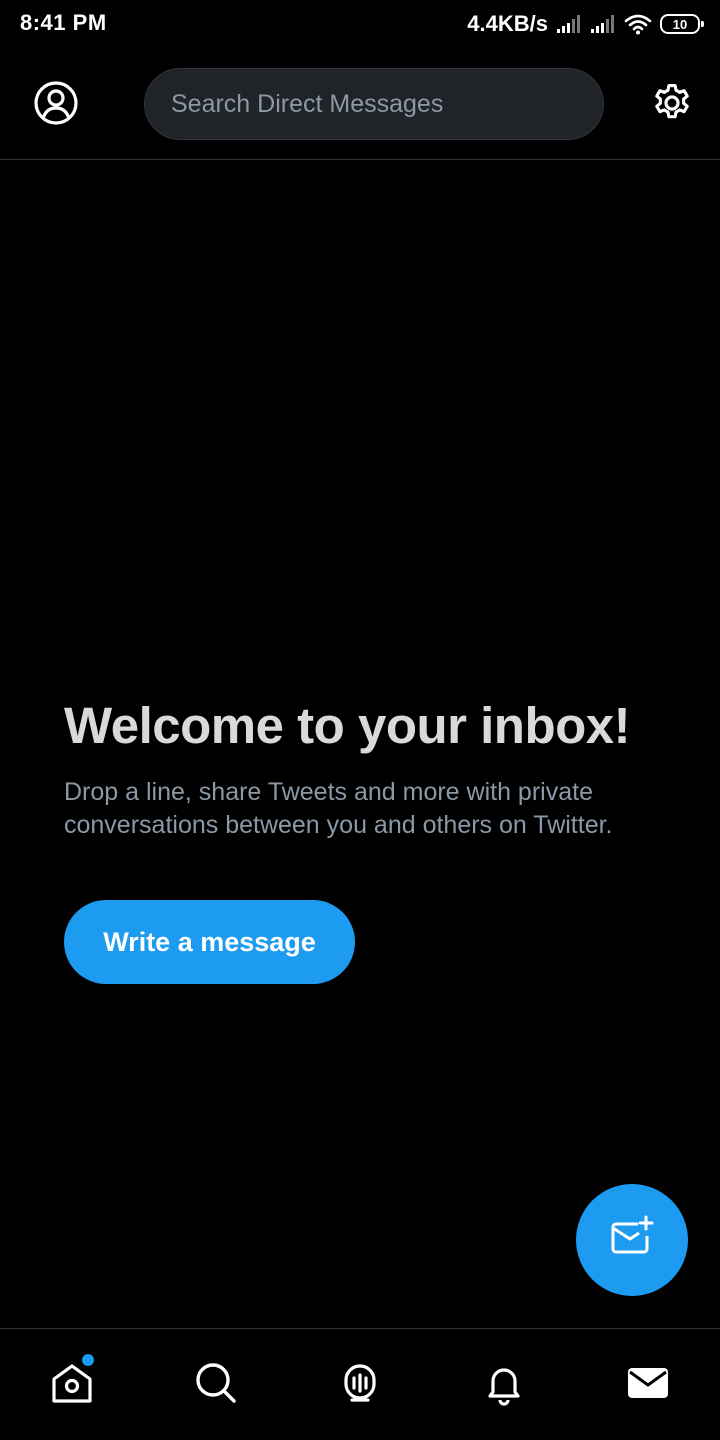 The width and height of the screenshot is (720, 1440). I want to click on nav-notifications, so click(504, 1385).